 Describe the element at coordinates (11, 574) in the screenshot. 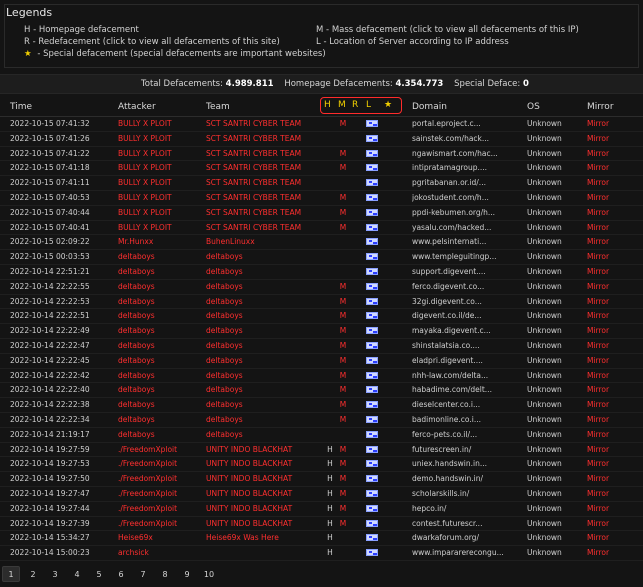

I see `page-link: 1` at that location.